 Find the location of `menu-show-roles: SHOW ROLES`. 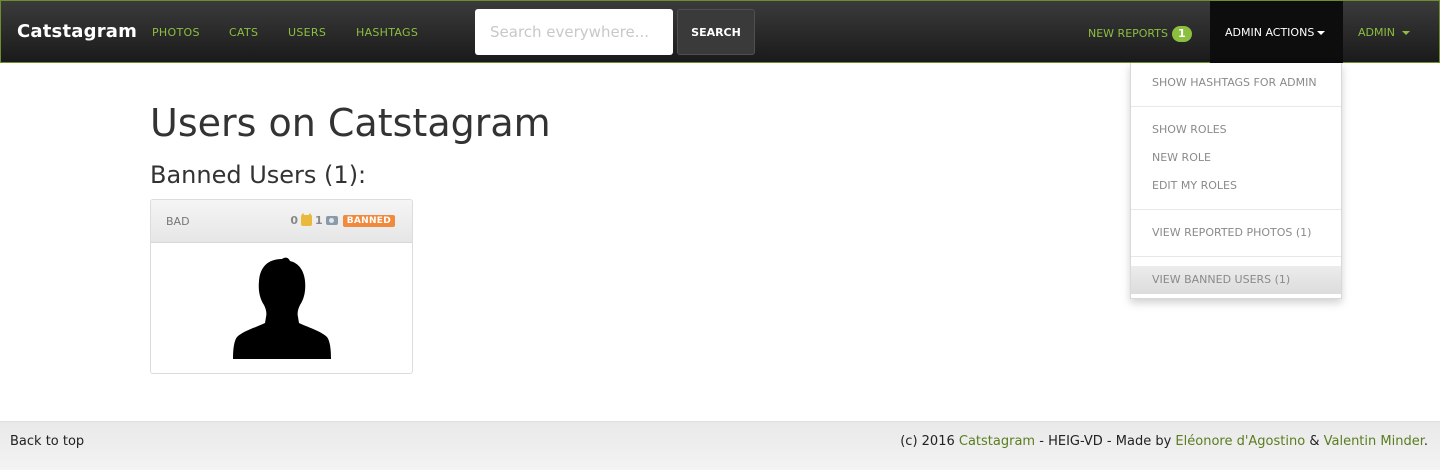

menu-show-roles: SHOW ROLES is located at coordinates (1236, 130).